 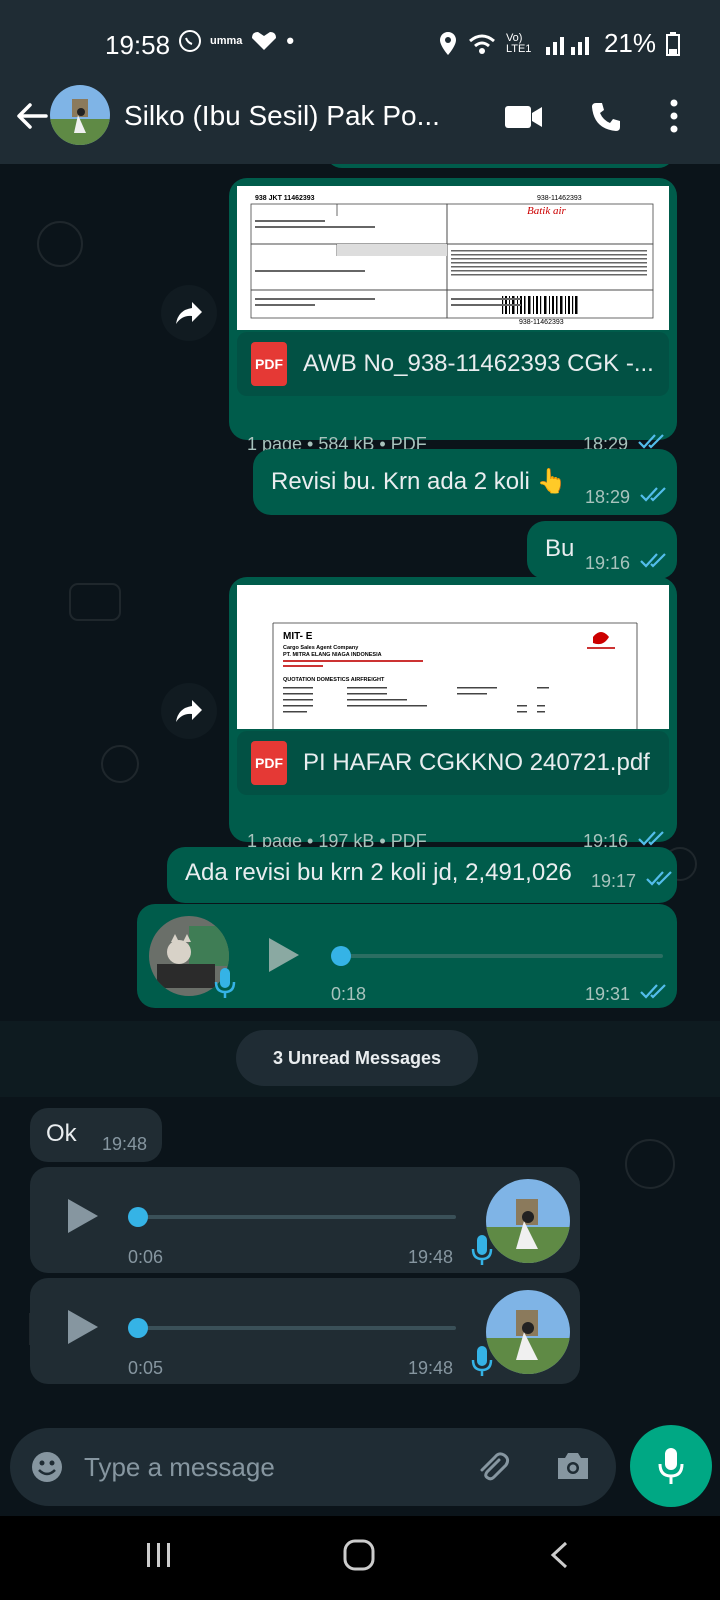 I want to click on message-input-bar: Type a message, so click(x=313, y=1467).